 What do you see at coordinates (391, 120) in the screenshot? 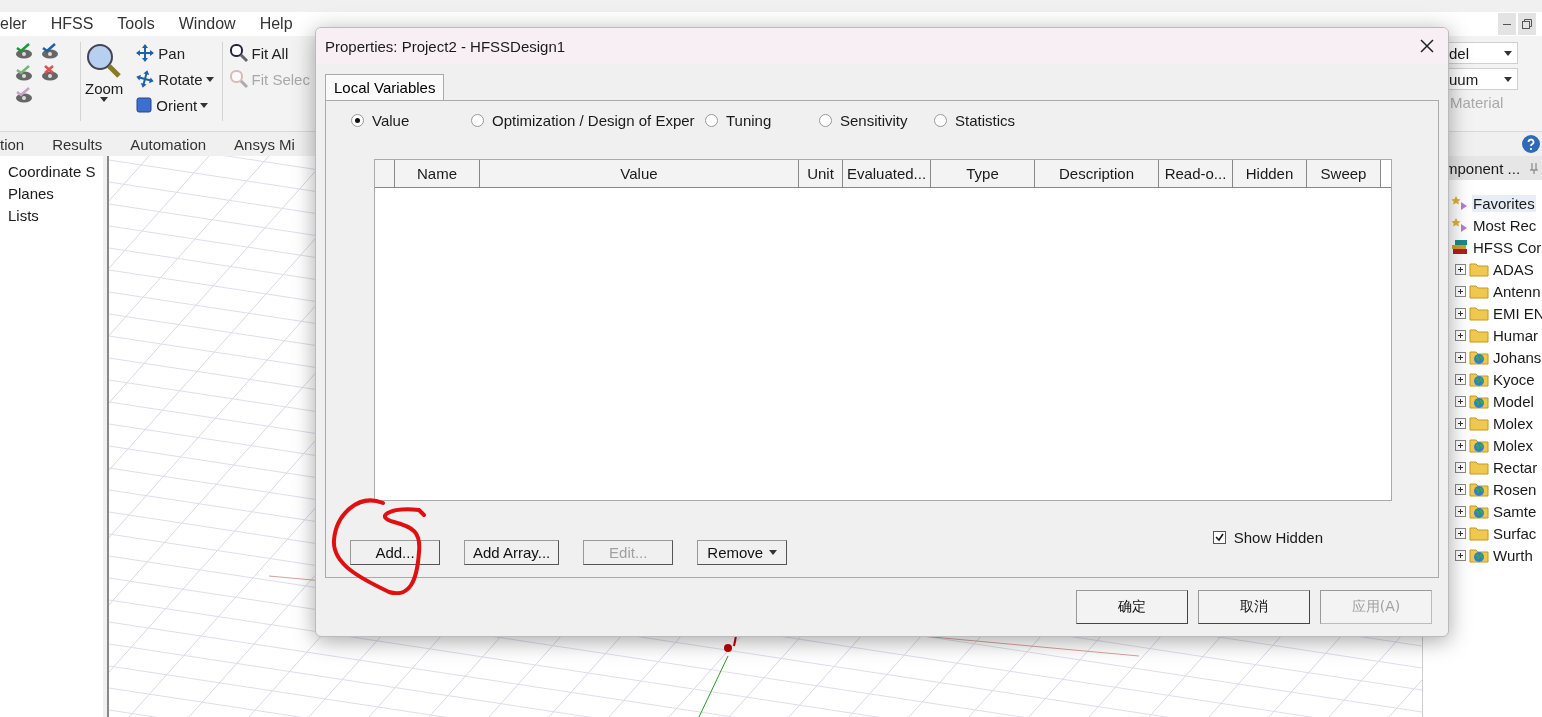
I see `radio-label: Value` at bounding box center [391, 120].